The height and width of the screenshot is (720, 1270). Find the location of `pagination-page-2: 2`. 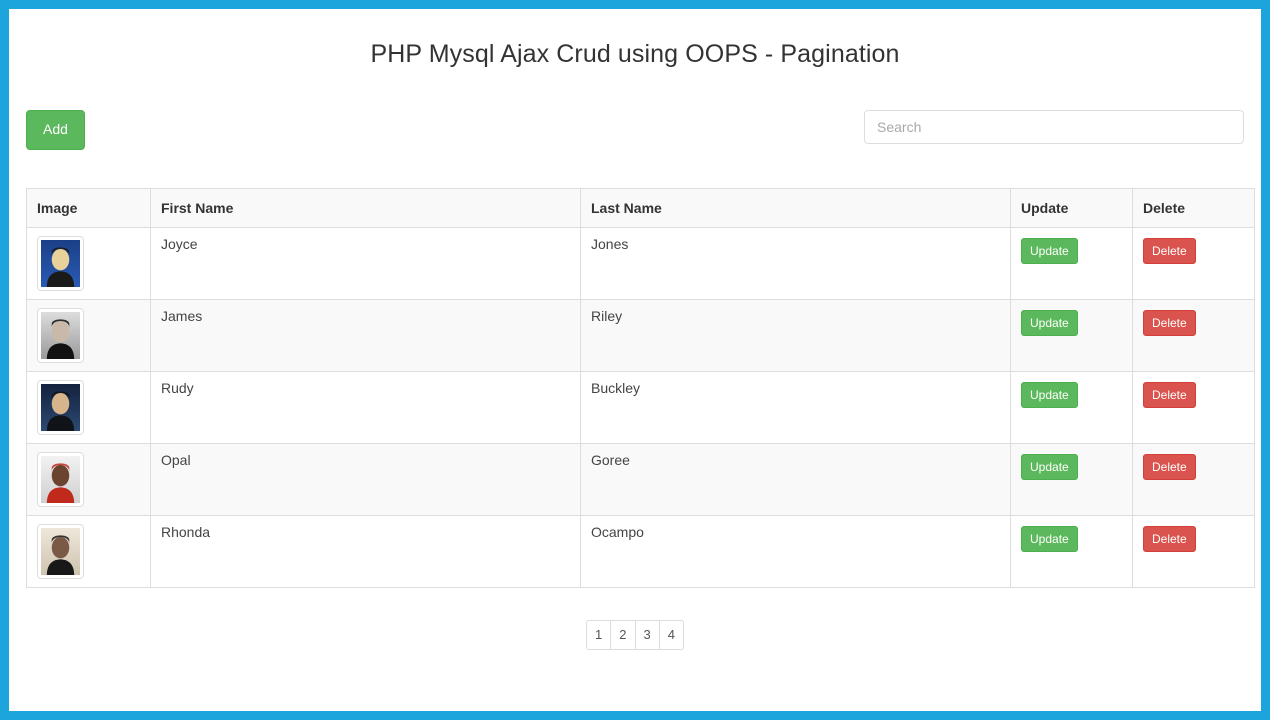

pagination-page-2: 2 is located at coordinates (623, 635).